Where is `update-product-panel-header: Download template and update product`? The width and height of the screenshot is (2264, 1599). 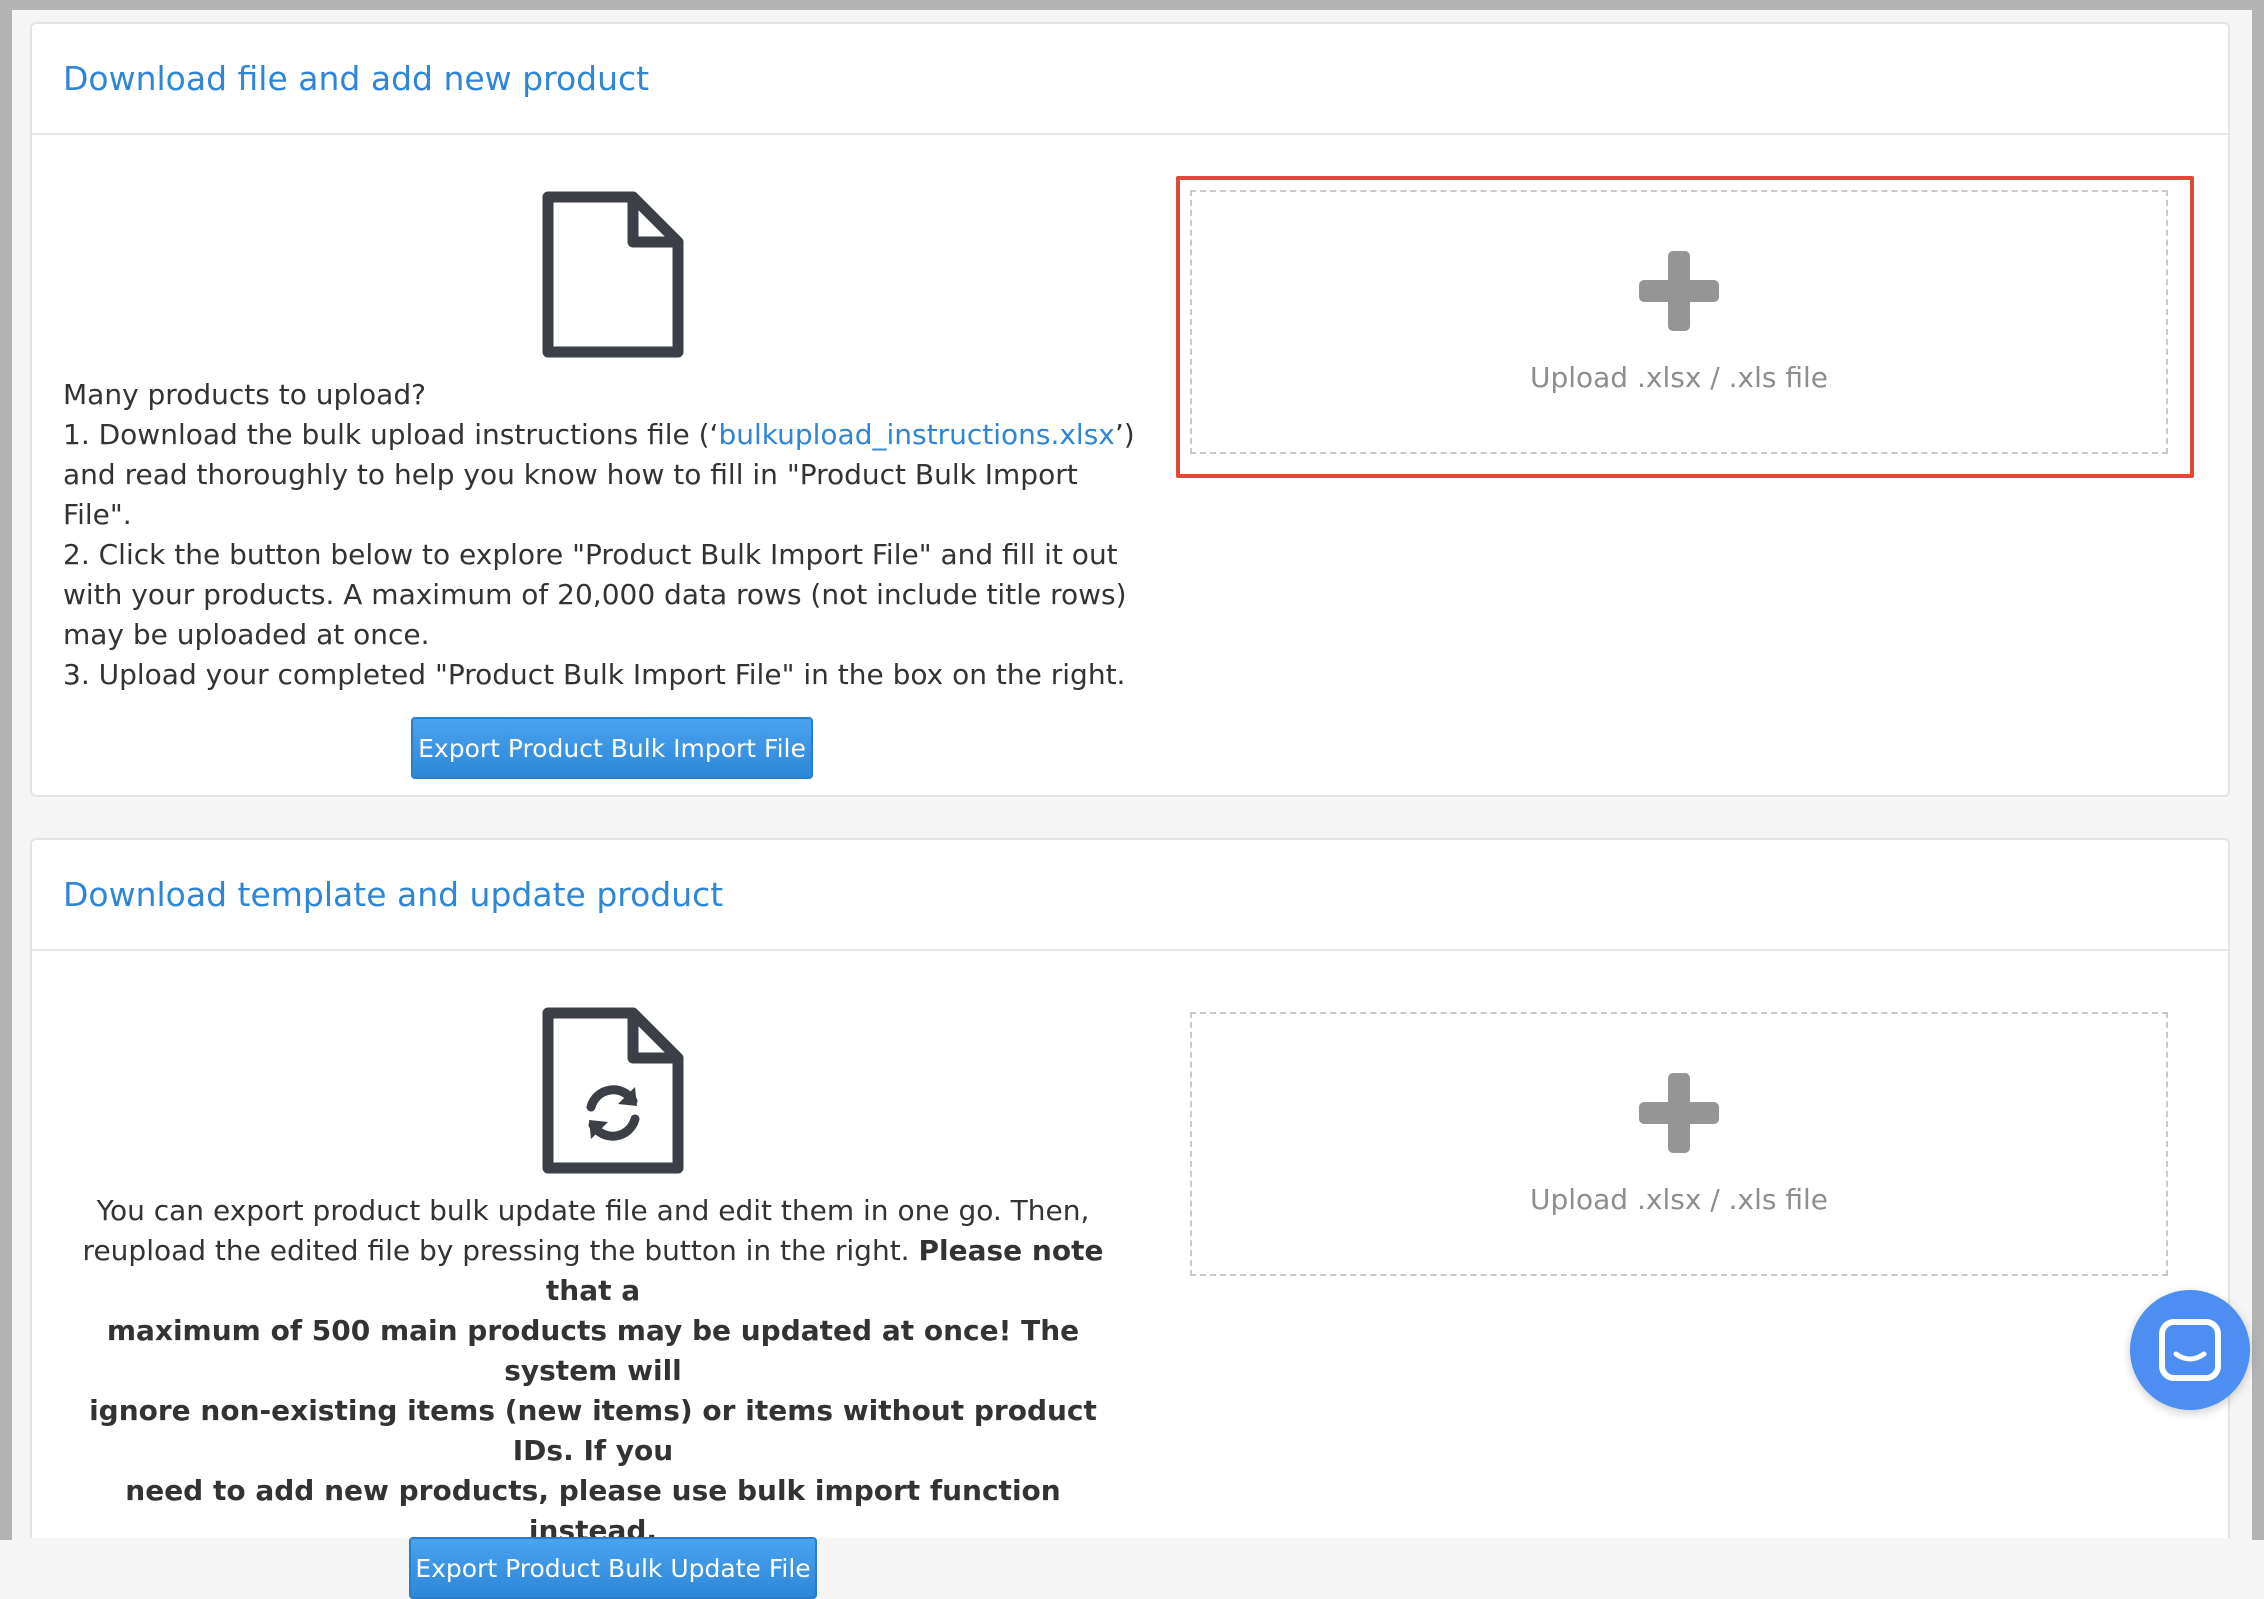 update-product-panel-header: Download template and update product is located at coordinates (1130, 895).